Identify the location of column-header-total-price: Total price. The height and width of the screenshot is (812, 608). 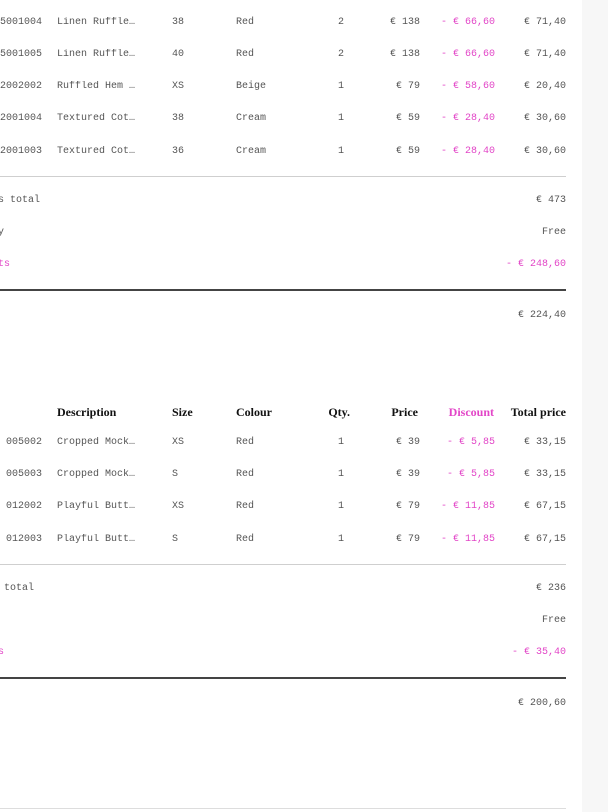
(538, 412).